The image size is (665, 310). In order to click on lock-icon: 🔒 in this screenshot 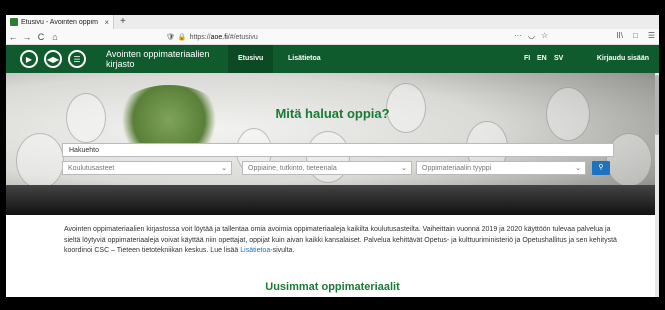, I will do `click(182, 37)`.